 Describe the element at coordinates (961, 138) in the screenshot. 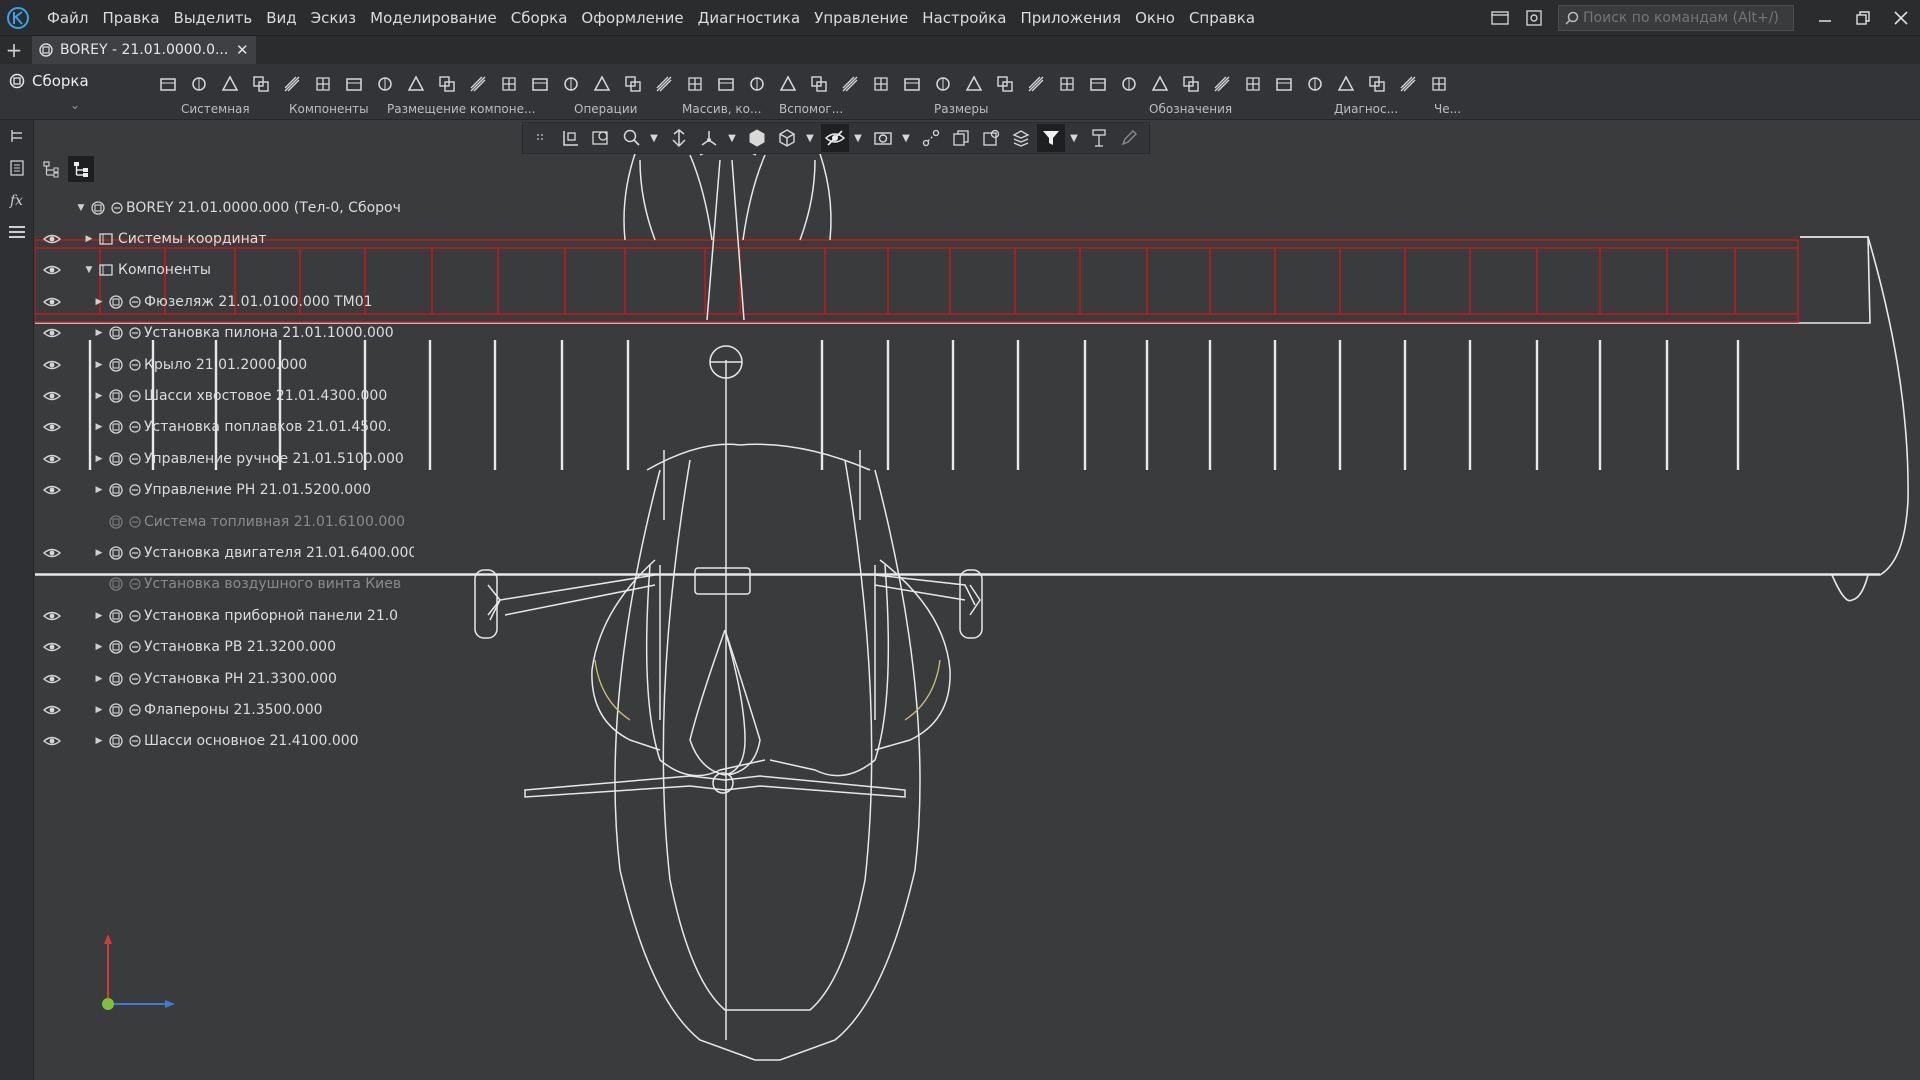

I see `explode-view-icon` at that location.